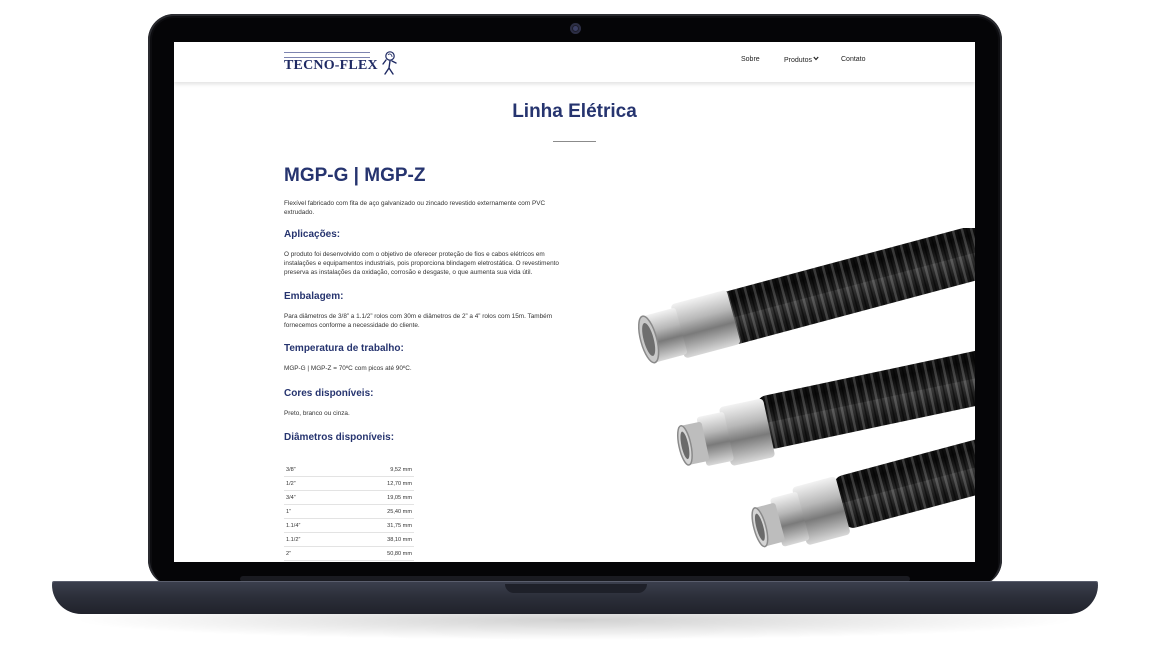  I want to click on site-logo: TECNO-FLEX, so click(341, 63).